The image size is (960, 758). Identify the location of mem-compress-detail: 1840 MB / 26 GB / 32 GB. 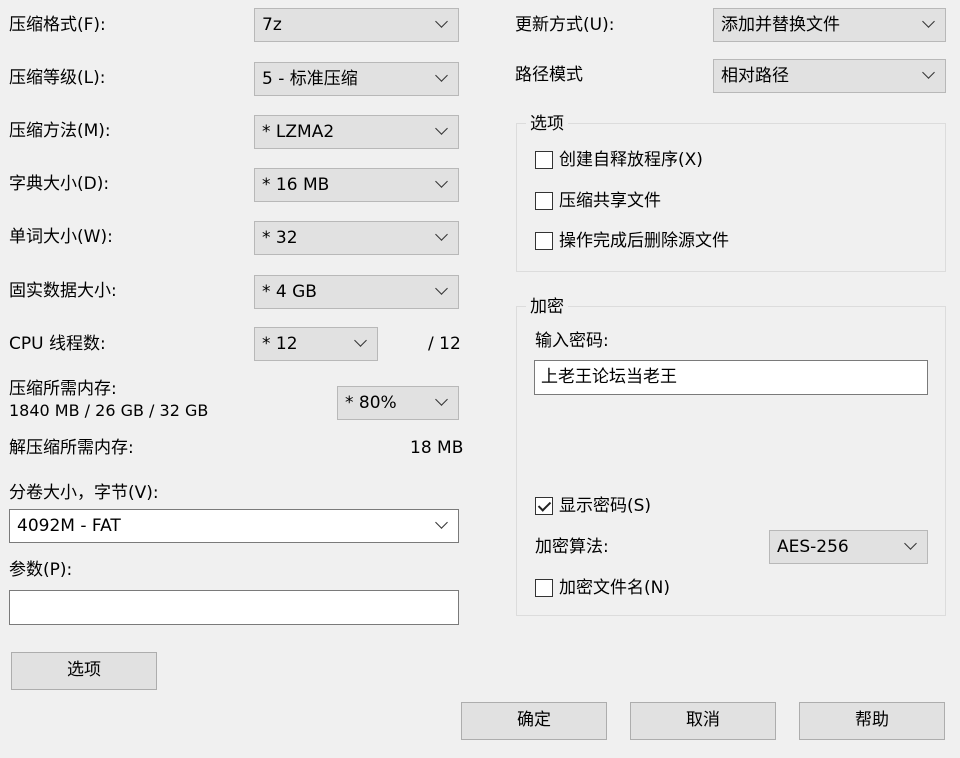
(109, 410).